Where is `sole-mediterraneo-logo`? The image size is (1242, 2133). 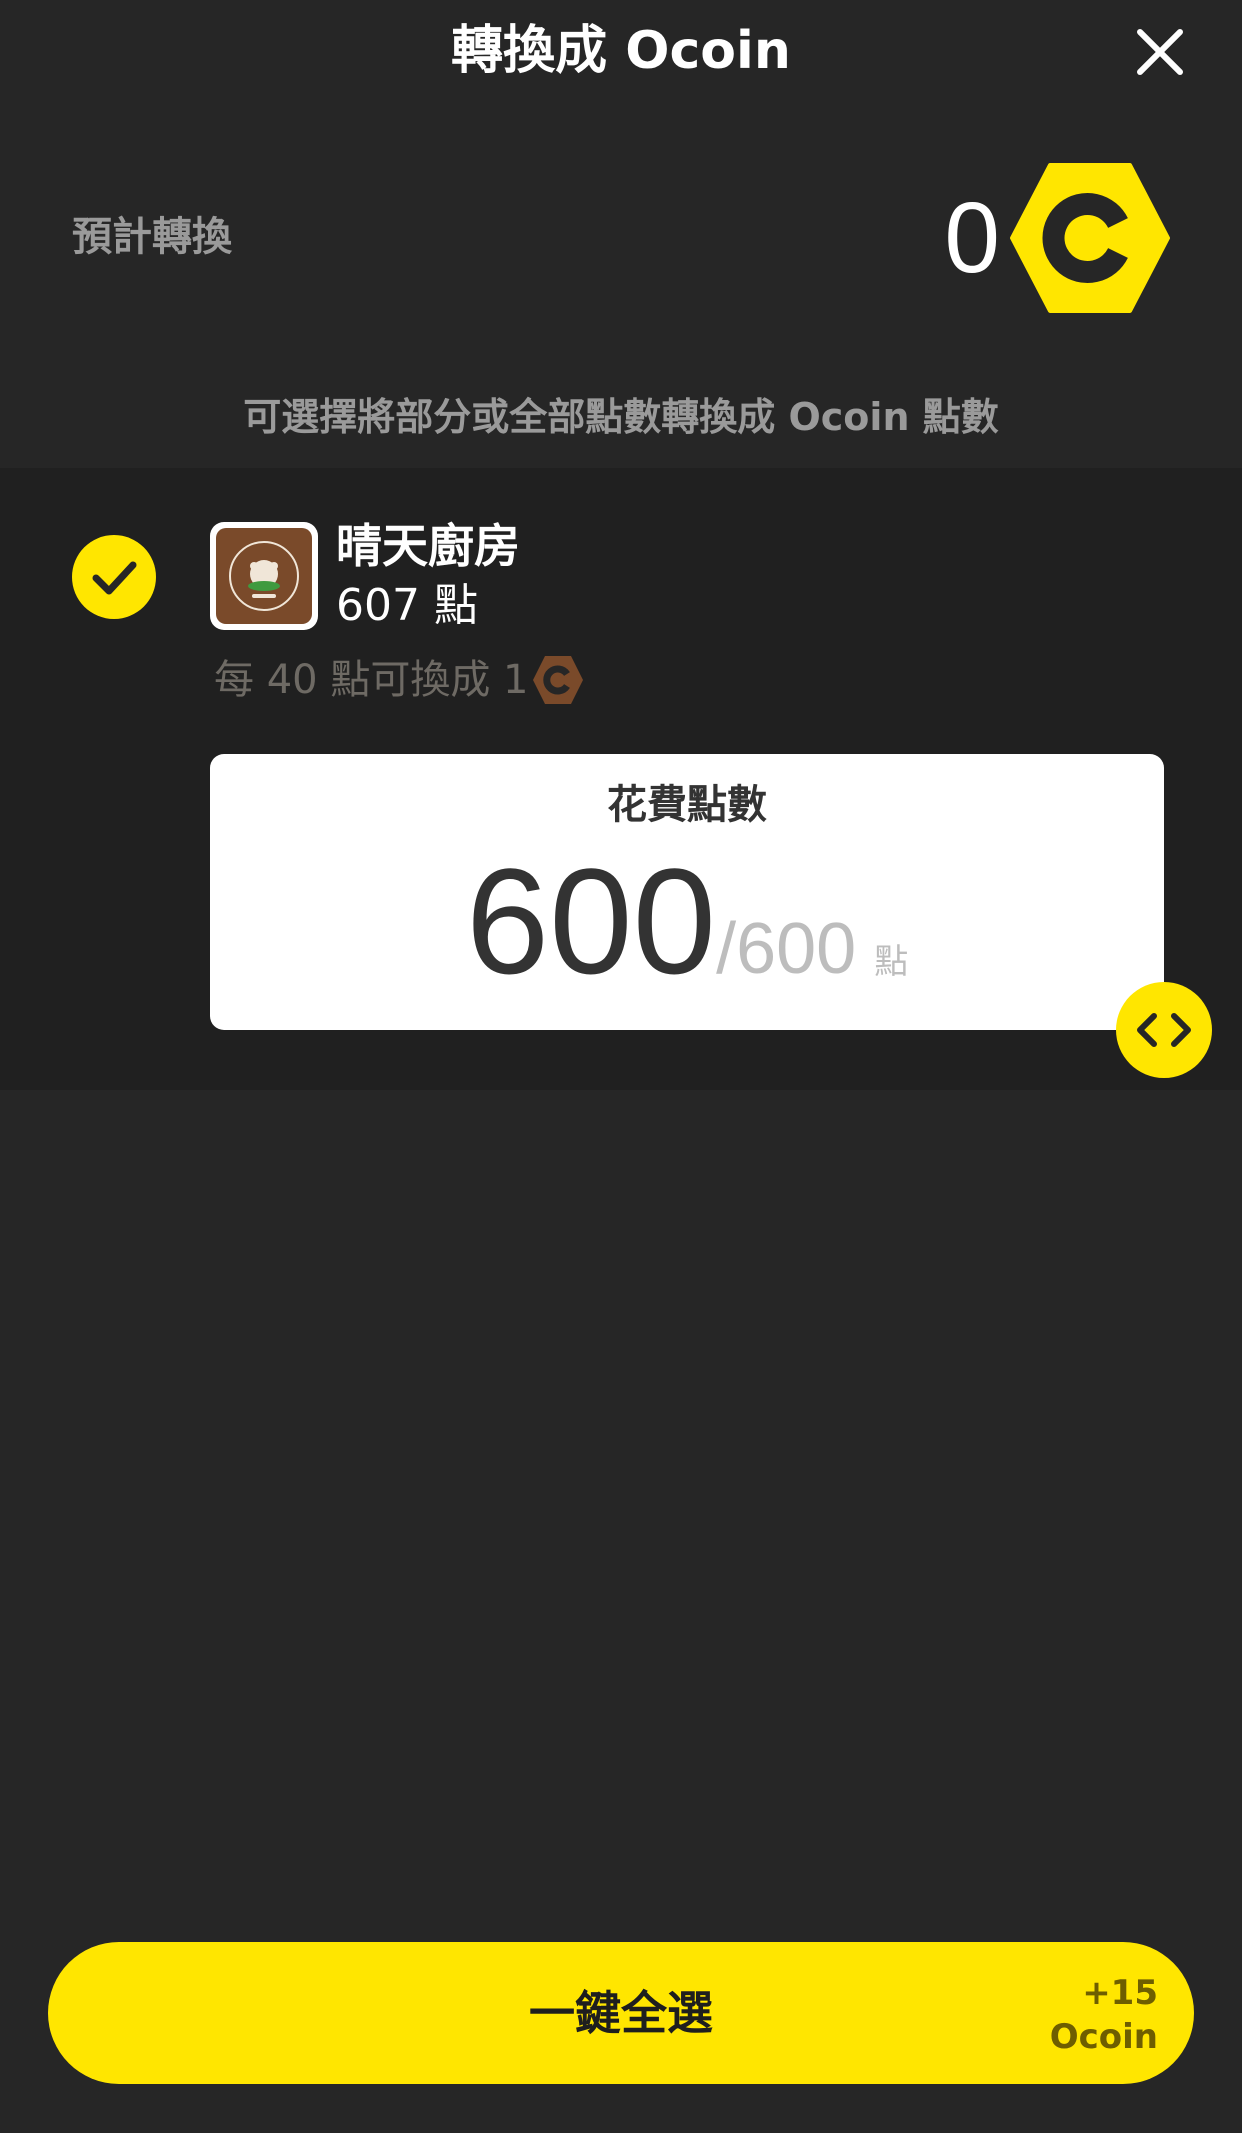 sole-mediterraneo-logo is located at coordinates (264, 576).